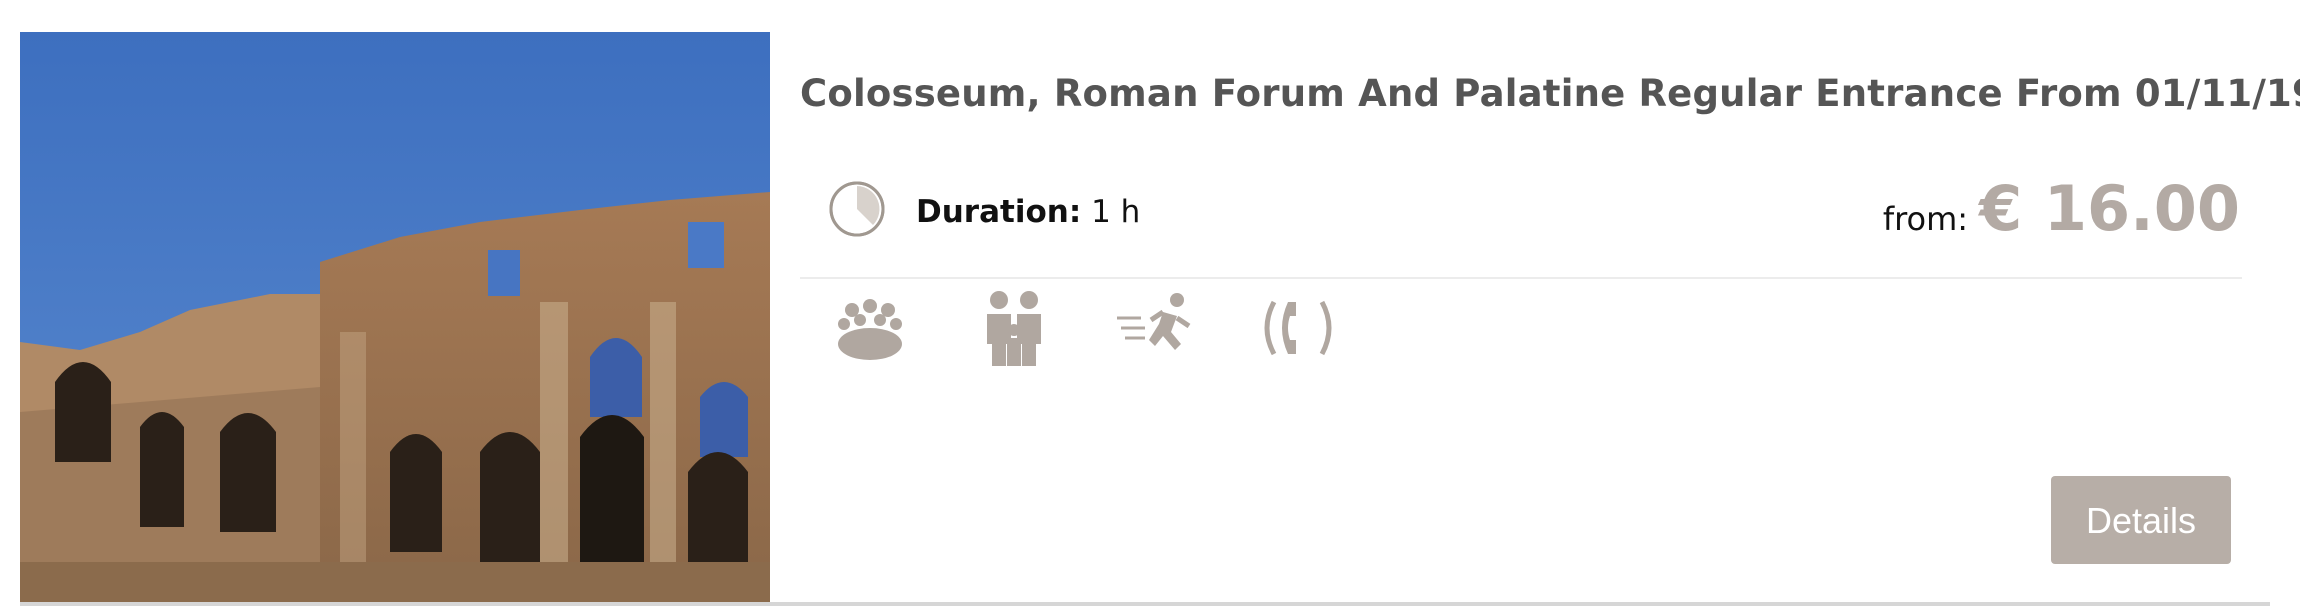 Image resolution: width=2300 pixels, height=606 pixels. I want to click on price-block: from: € 16.00, so click(2061, 208).